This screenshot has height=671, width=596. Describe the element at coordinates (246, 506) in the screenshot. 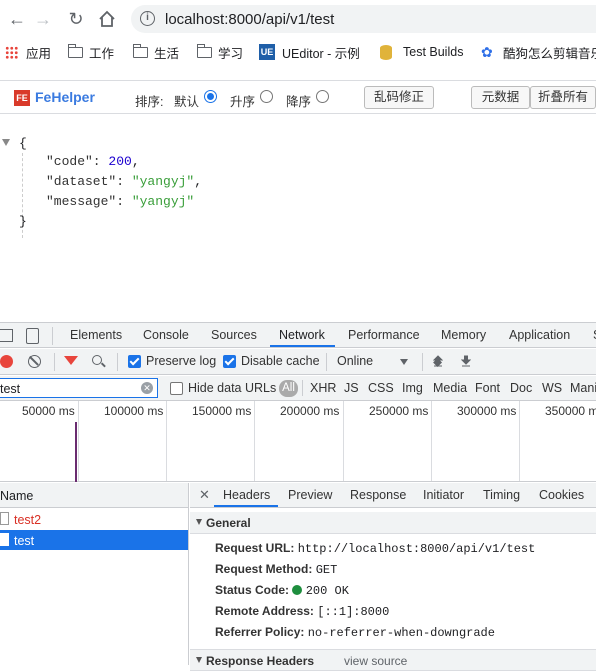

I see `active-tab-indicator` at that location.